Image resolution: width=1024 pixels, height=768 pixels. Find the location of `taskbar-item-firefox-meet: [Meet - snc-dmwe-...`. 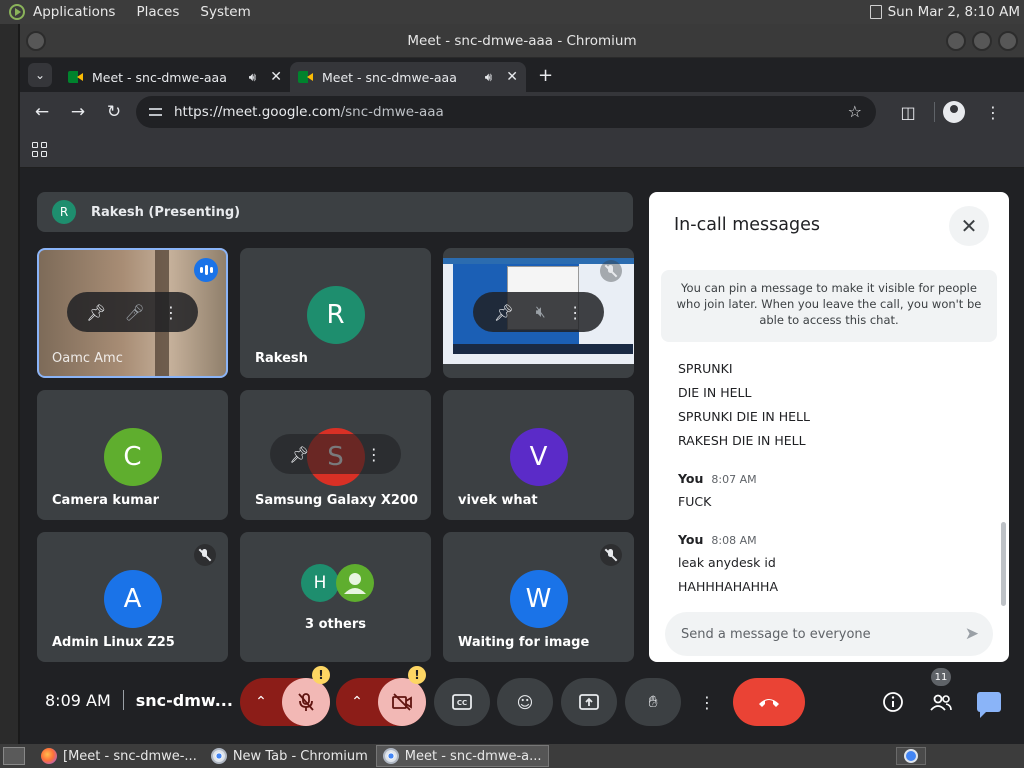

taskbar-item-firefox-meet: [Meet - snc-dmwe-... is located at coordinates (119, 756).